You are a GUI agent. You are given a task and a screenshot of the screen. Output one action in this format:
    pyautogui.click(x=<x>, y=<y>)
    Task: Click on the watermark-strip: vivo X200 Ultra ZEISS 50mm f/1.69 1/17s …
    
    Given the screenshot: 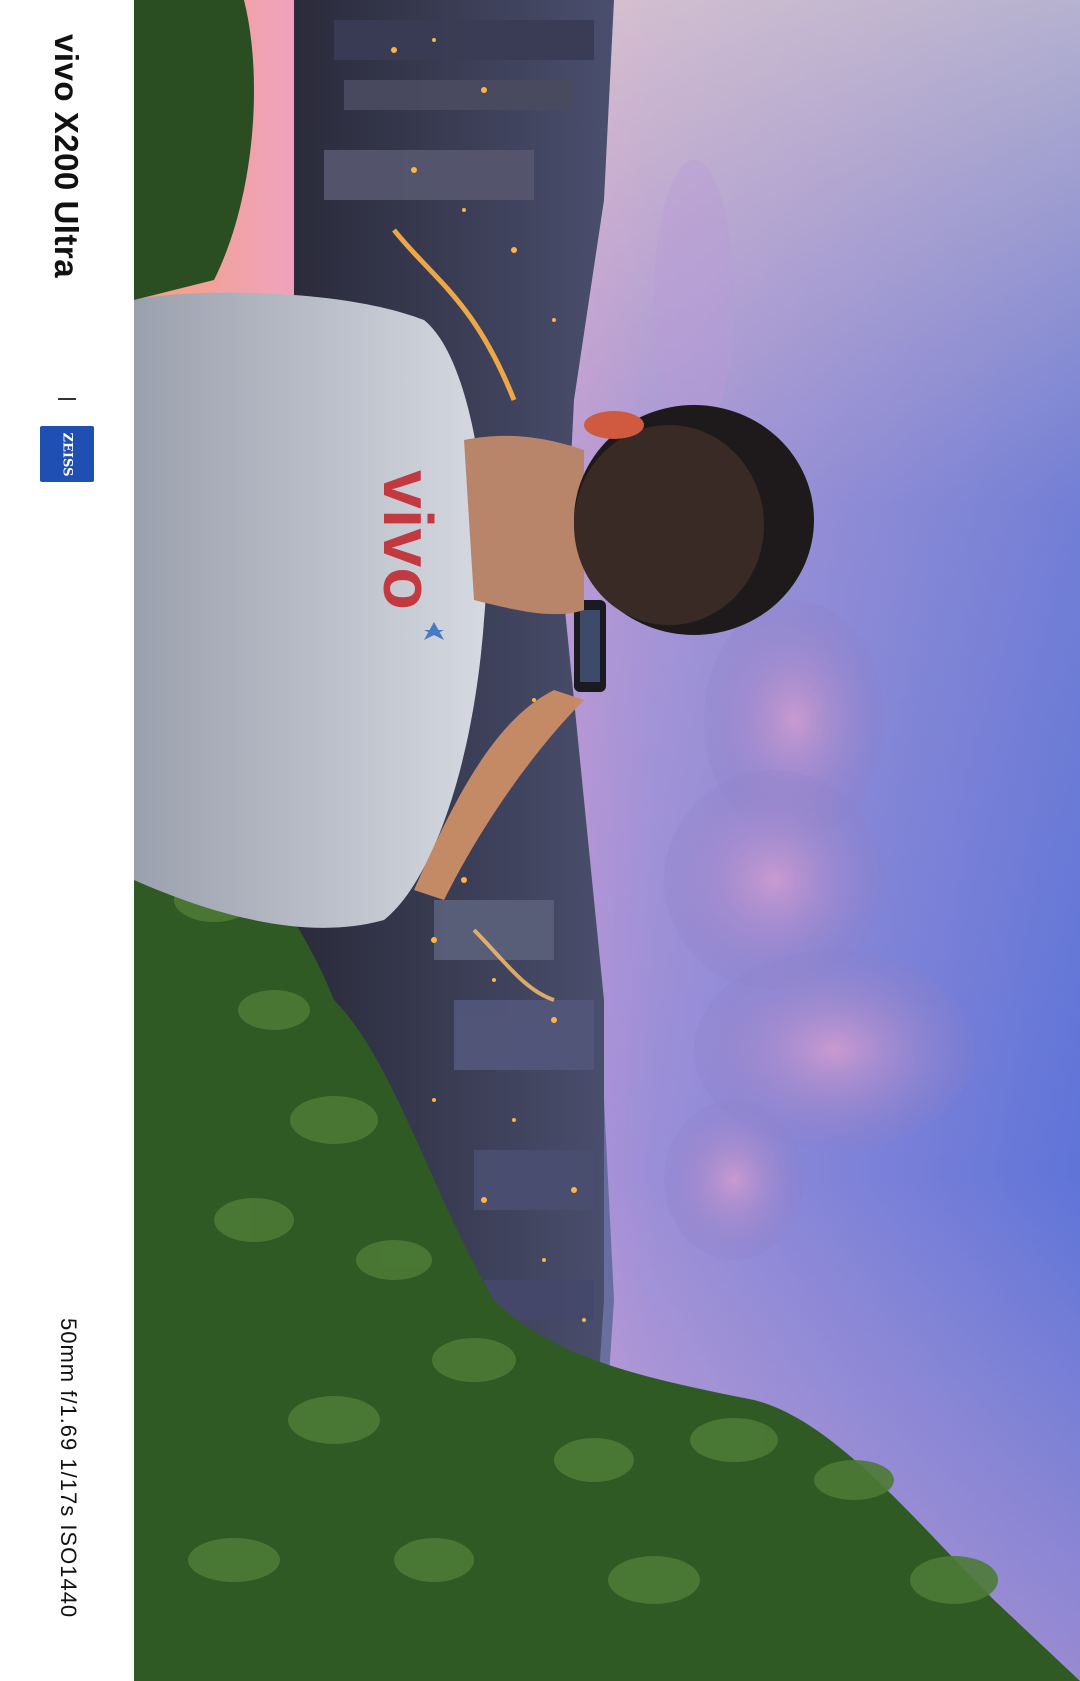 What is the action you would take?
    pyautogui.click(x=67, y=840)
    